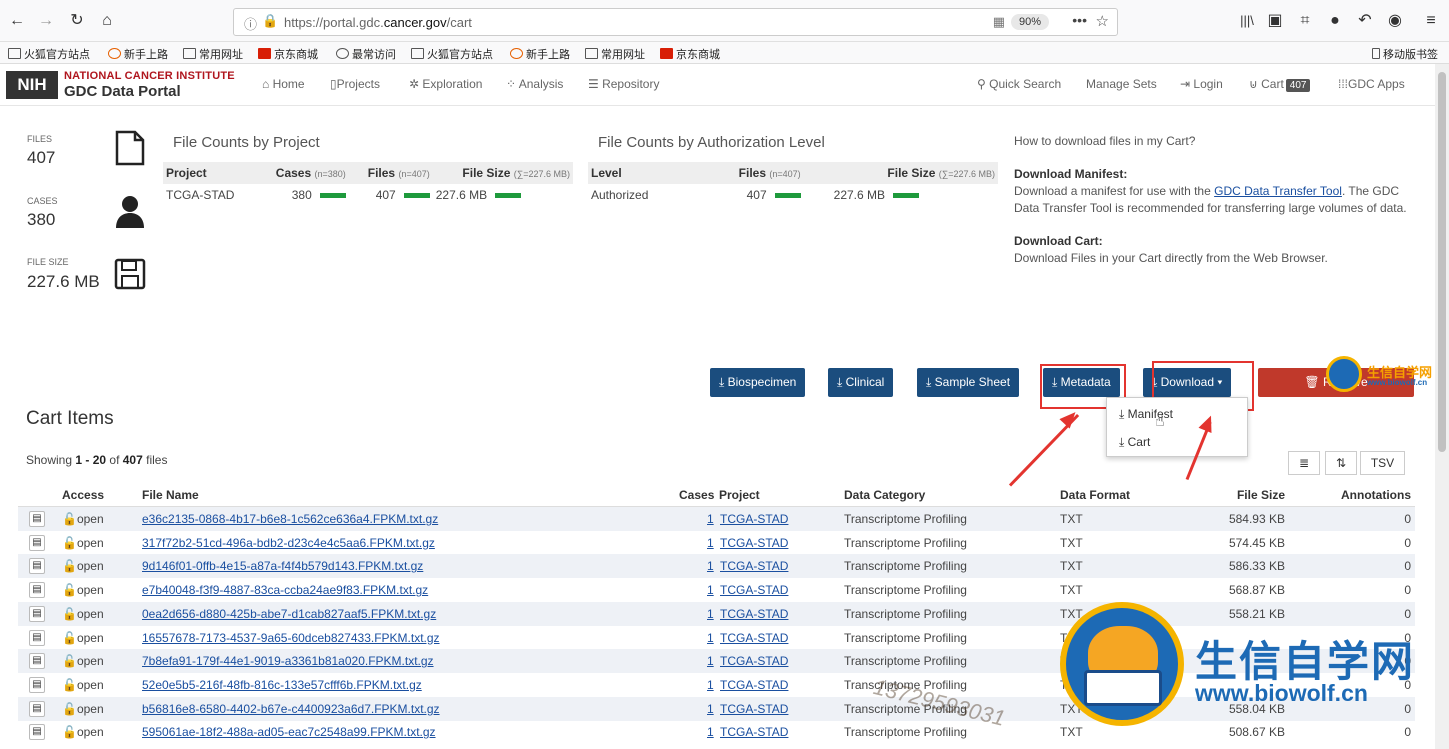  What do you see at coordinates (502, 173) in the screenshot?
I see `col-file-size: File Size (∑=227.6 MB)` at bounding box center [502, 173].